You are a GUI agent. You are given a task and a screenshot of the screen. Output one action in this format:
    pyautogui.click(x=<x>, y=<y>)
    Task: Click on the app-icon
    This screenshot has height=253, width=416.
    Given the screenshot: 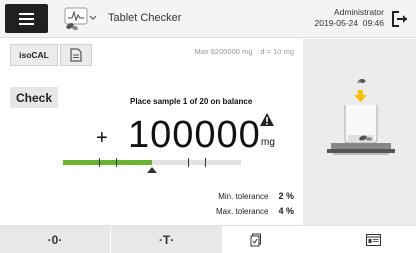 What is the action you would take?
    pyautogui.click(x=81, y=19)
    